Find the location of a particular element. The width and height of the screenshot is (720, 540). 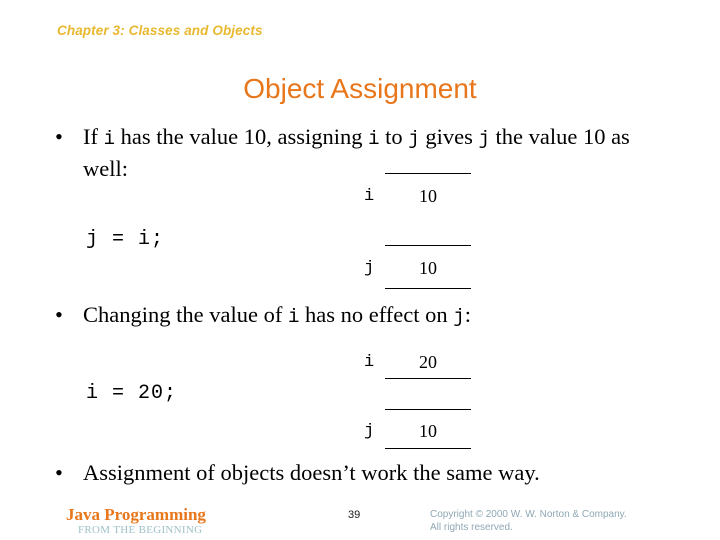

diagram2-rule-top is located at coordinates (428, 378).